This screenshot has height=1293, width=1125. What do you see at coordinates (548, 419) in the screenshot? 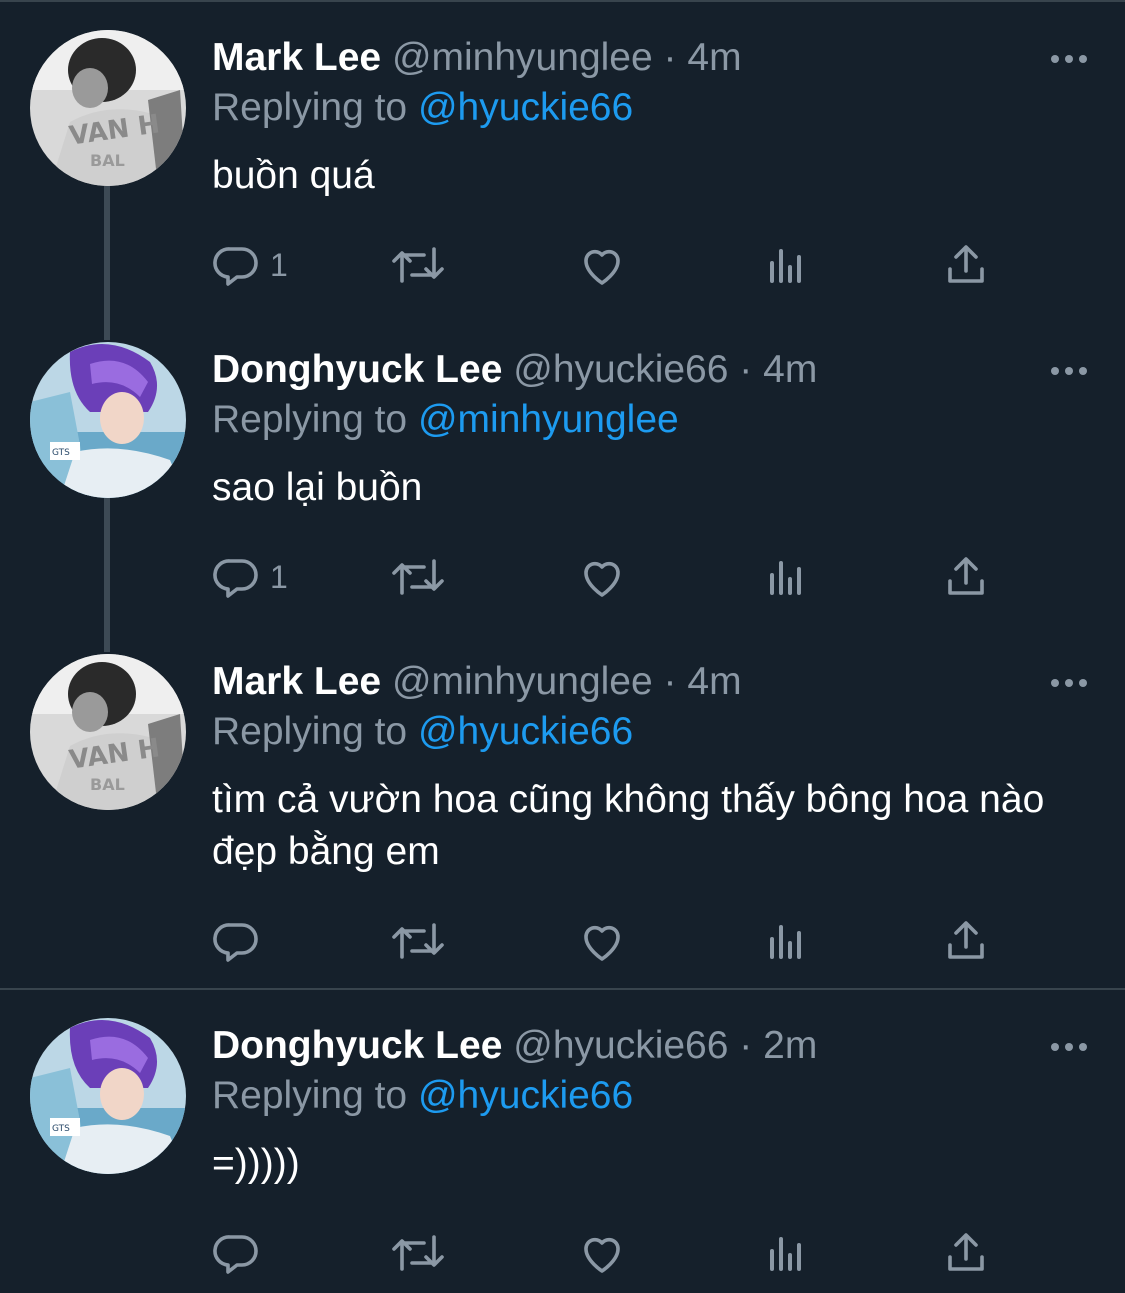
I see `replying-to-link: @minhyunglee` at bounding box center [548, 419].